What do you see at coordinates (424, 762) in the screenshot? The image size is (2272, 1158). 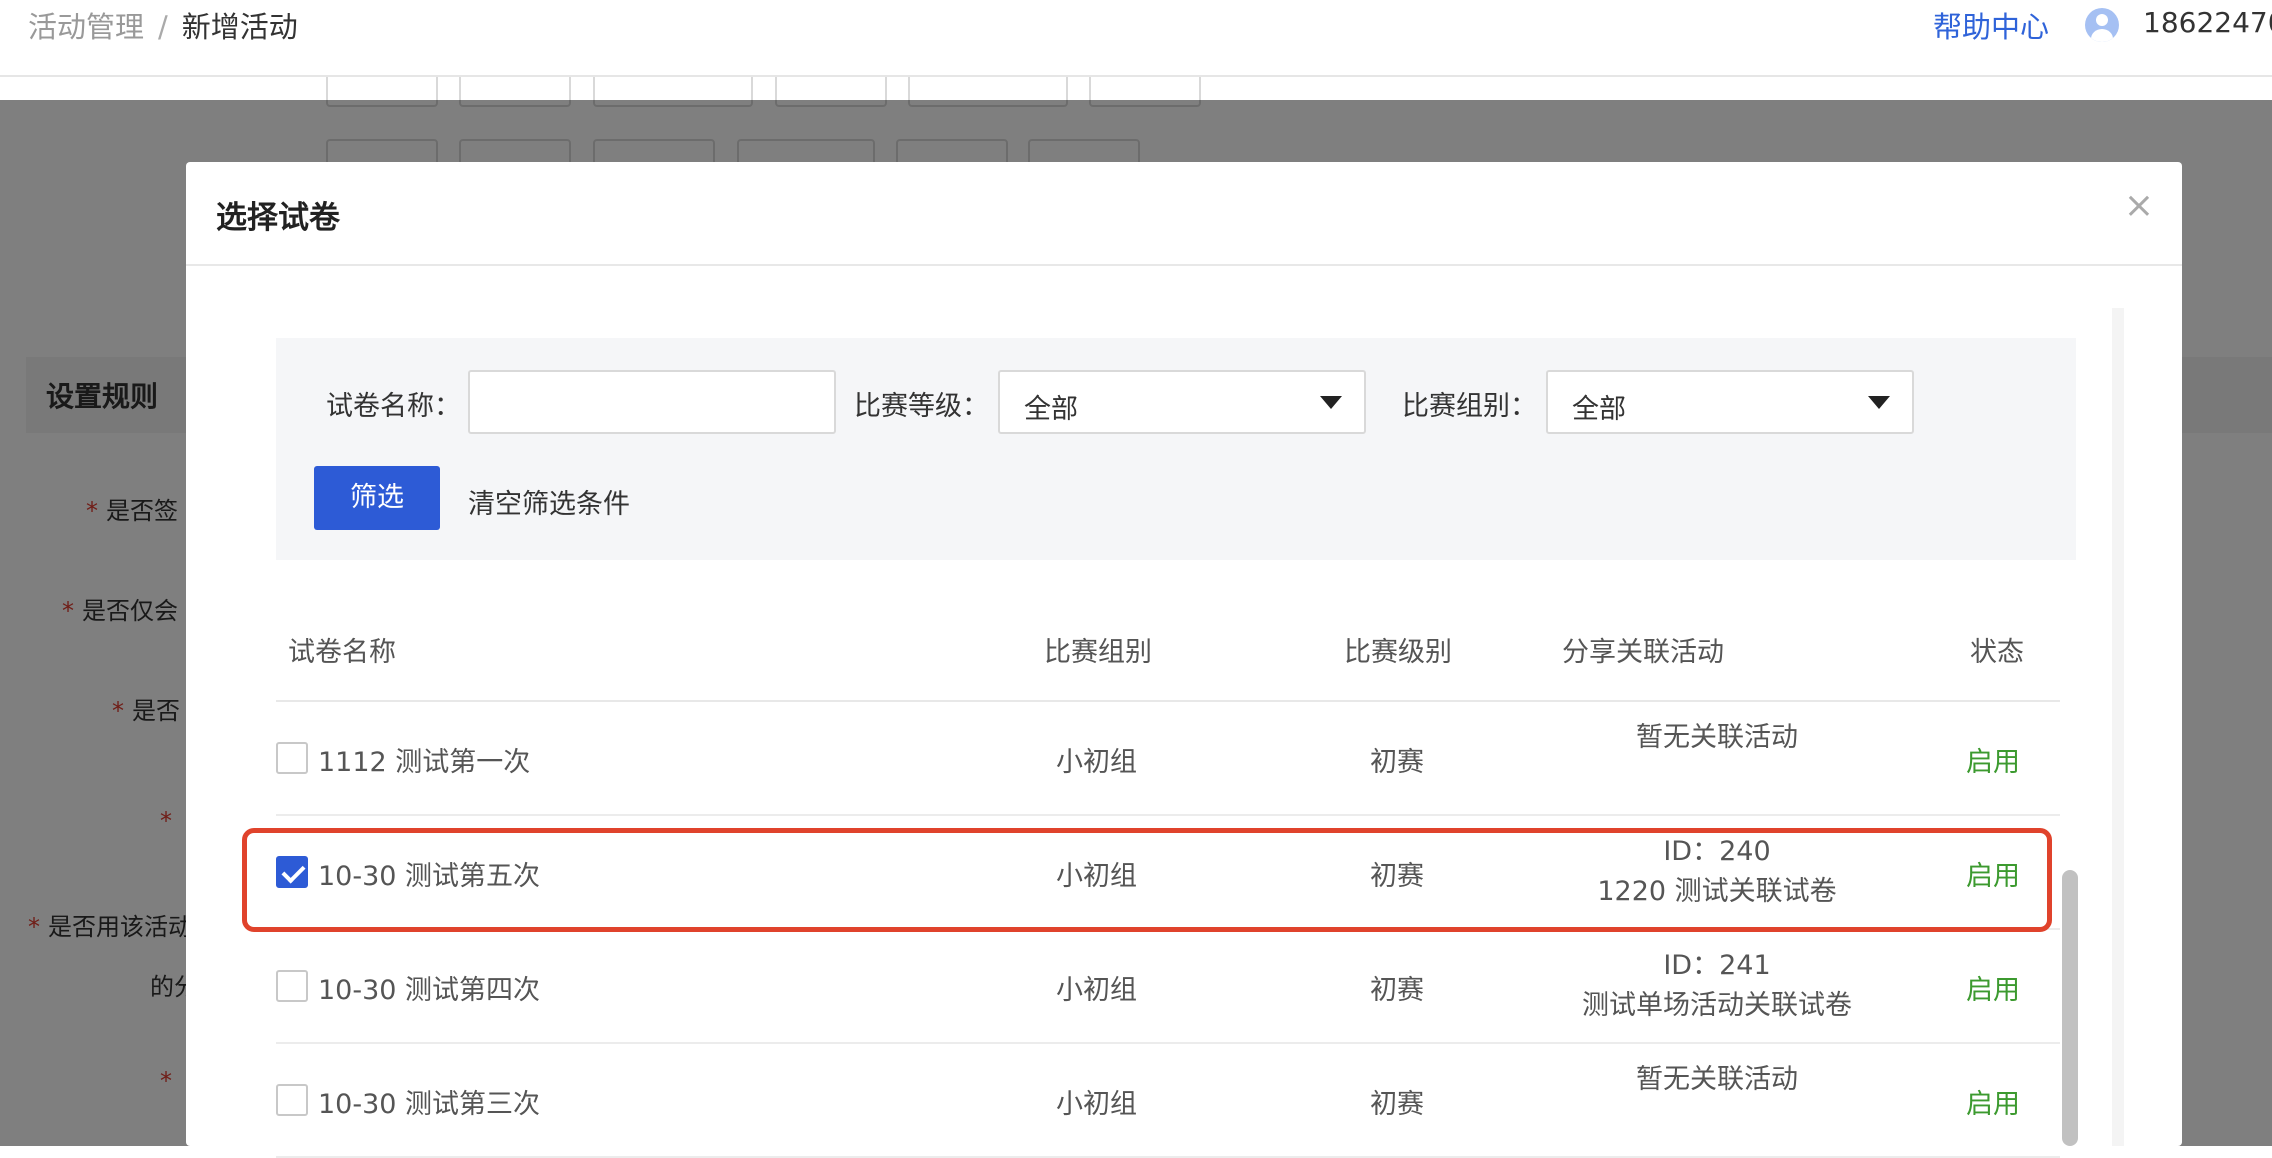 I see `exam-name: 1112 测试第一次` at bounding box center [424, 762].